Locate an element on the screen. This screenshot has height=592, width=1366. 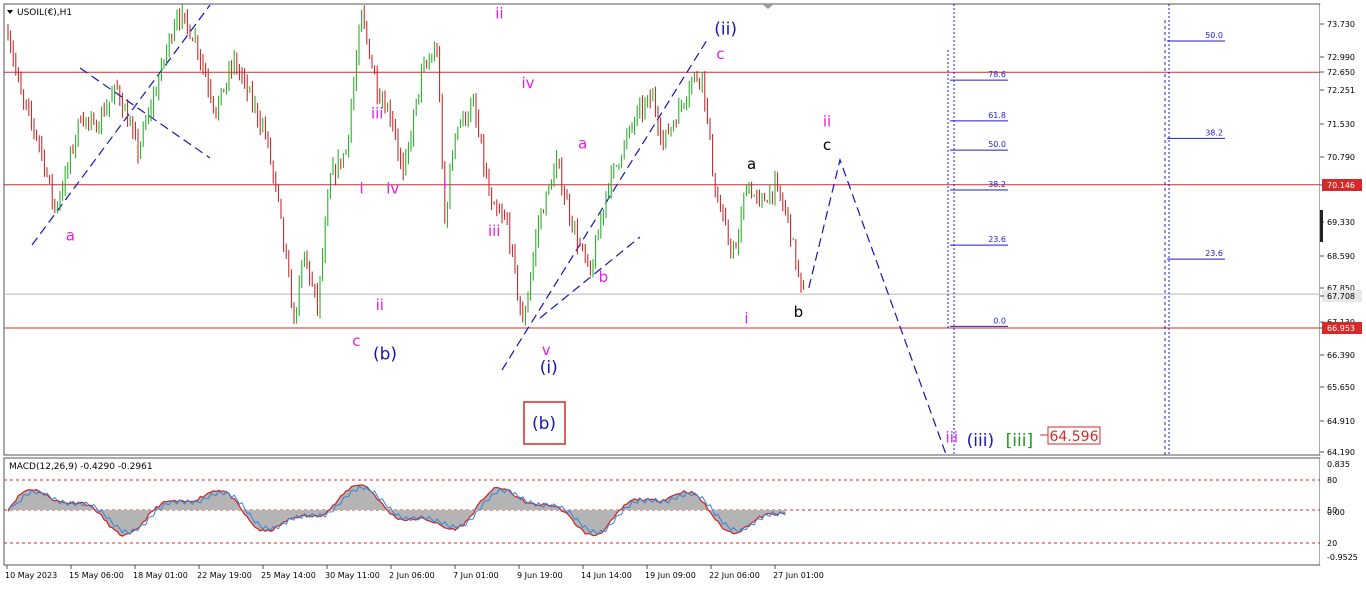
wave-label: v is located at coordinates (546, 350).